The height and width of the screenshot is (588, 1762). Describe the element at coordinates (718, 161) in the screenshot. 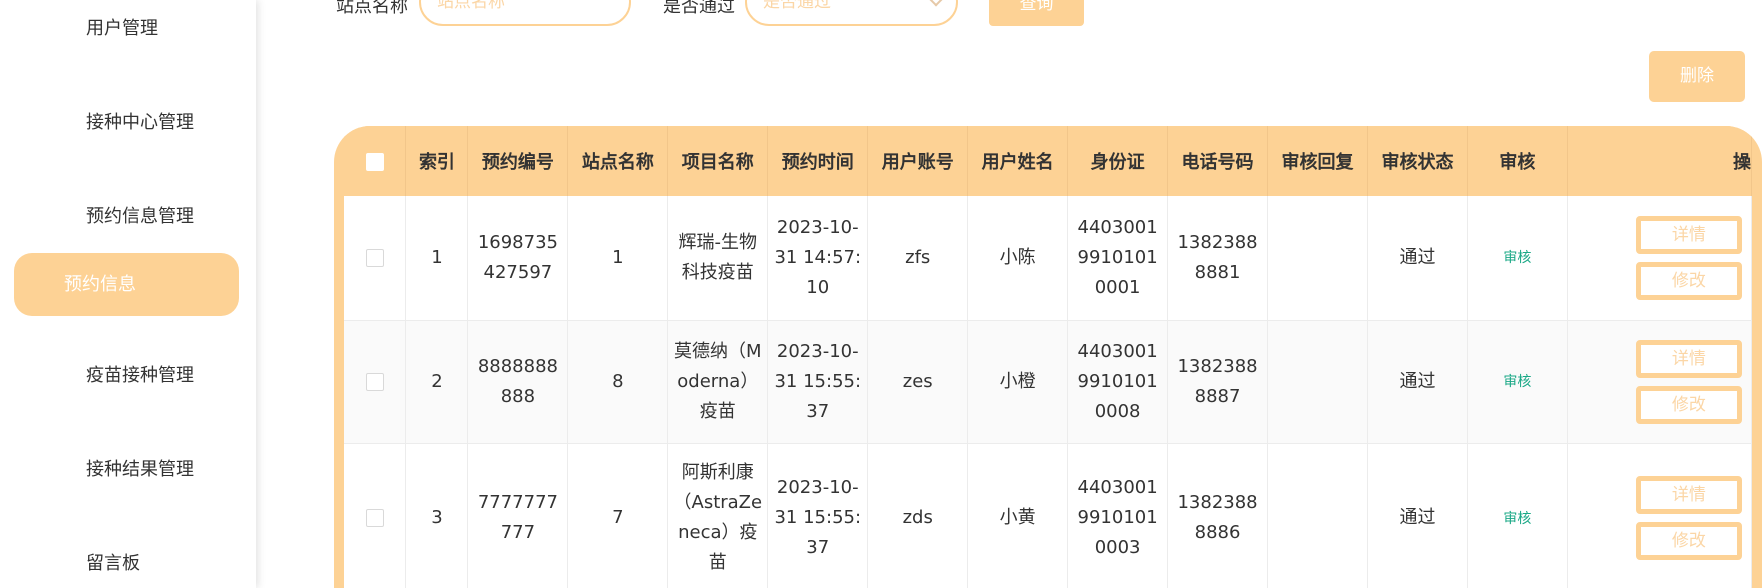

I see `column-header-project-name: 项目名称` at that location.